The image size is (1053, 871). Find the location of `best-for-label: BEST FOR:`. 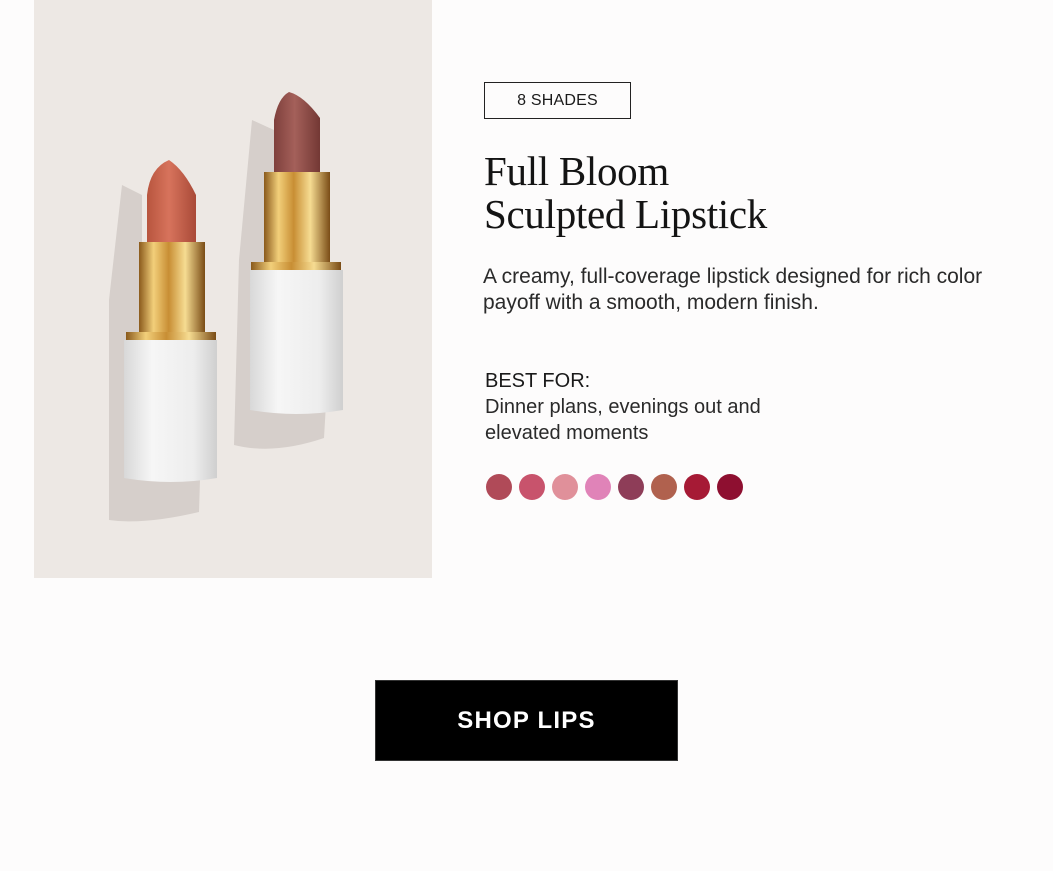

best-for-label: BEST FOR: is located at coordinates (538, 381).